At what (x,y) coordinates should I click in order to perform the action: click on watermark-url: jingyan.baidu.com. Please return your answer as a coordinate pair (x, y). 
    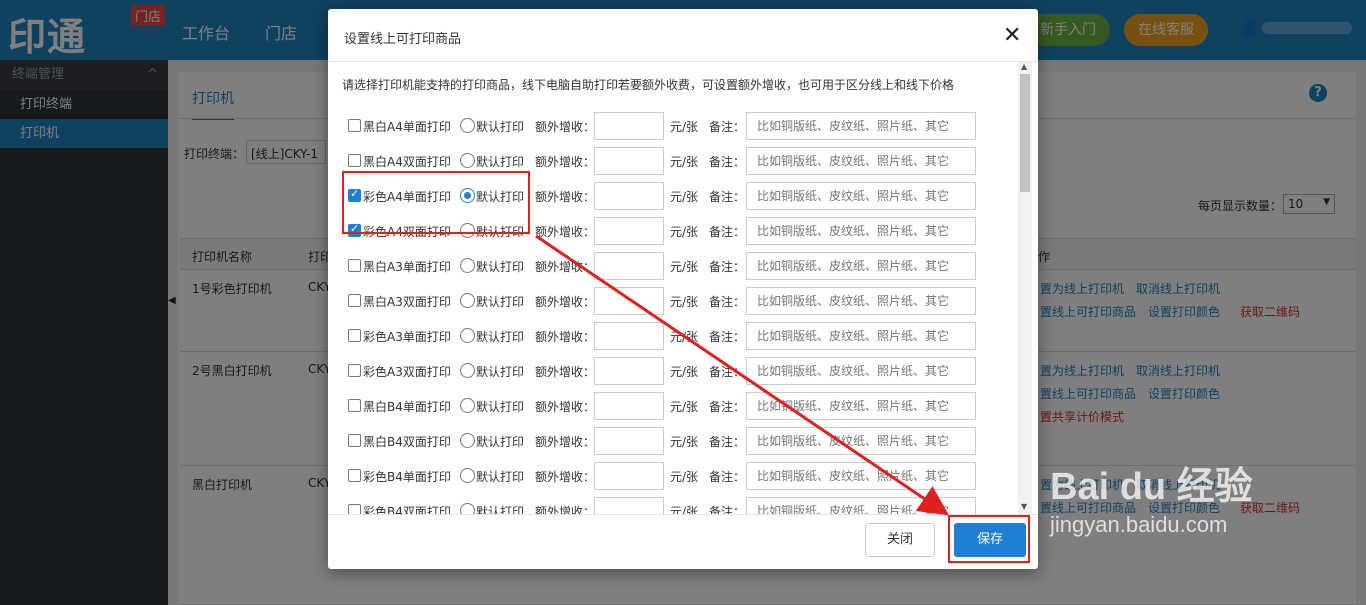
    Looking at the image, I should click on (1139, 524).